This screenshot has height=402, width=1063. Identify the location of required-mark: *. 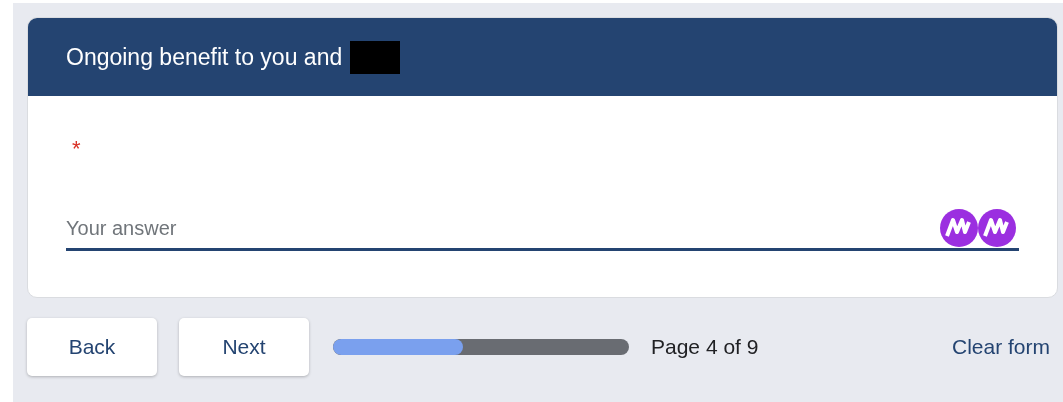
(76, 149).